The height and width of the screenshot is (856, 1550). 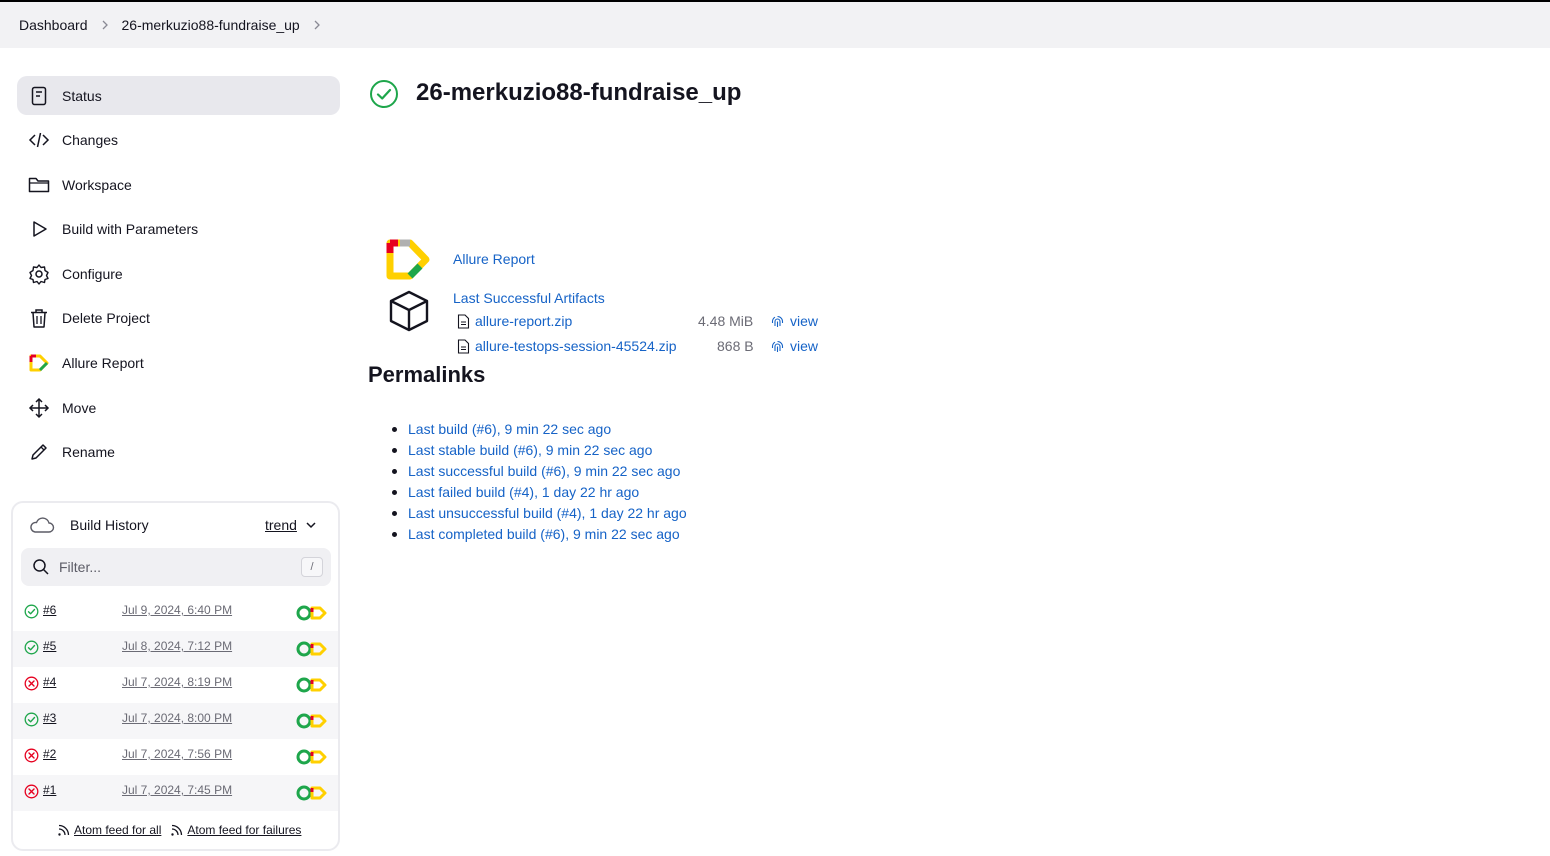 I want to click on list-item: Last build (#6), 9 min 22 sec ago, so click(x=539, y=428).